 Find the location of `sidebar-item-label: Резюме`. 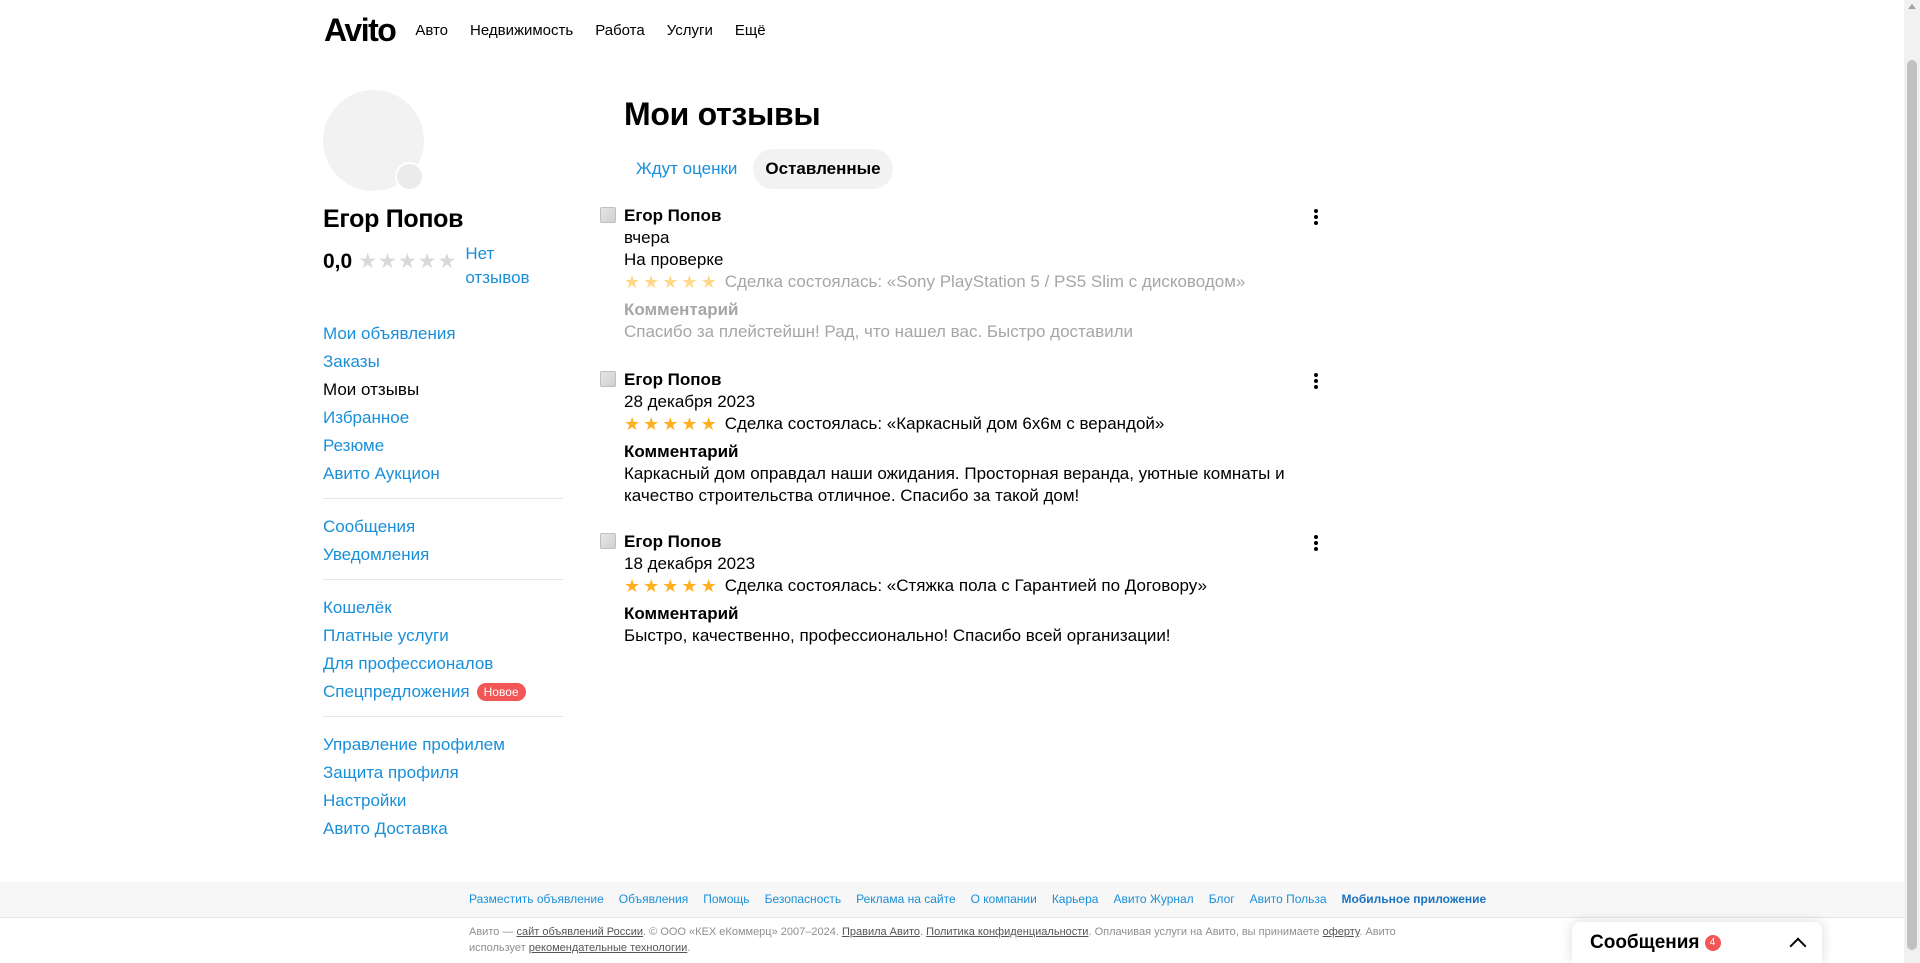

sidebar-item-label: Резюме is located at coordinates (354, 445).